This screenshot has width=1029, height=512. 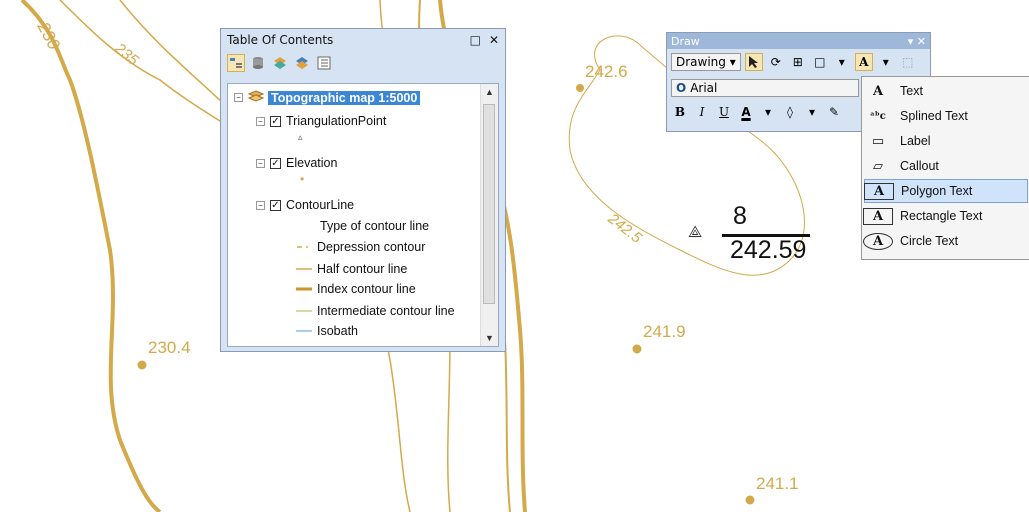 I want to click on toc-titlebar: Table Of Contents □ ✕, so click(x=363, y=40).